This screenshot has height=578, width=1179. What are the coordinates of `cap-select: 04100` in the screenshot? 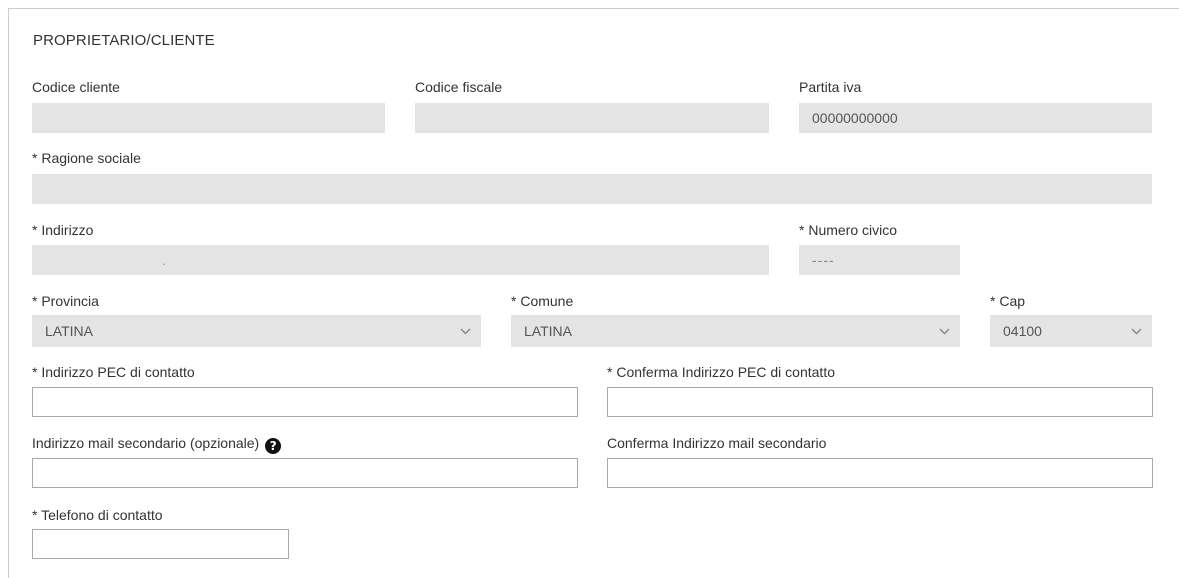 It's located at (1071, 331).